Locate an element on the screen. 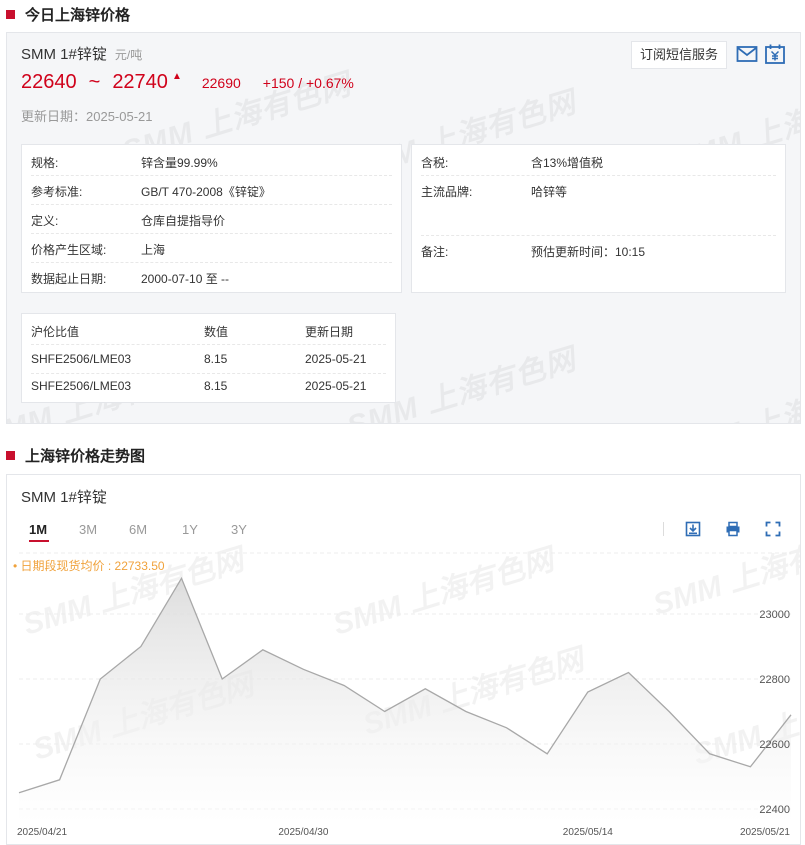  subscribe-sms-button: 订阅短信服务 is located at coordinates (679, 55).